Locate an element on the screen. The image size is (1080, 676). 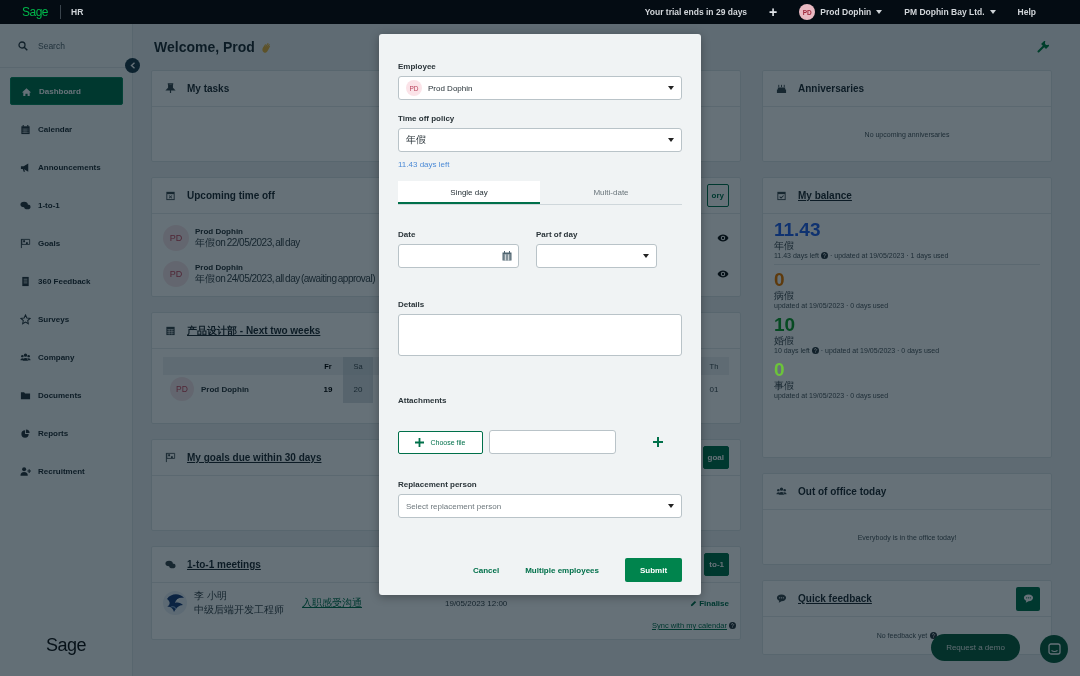
card-title: Upcoming time off is located at coordinates (231, 195).